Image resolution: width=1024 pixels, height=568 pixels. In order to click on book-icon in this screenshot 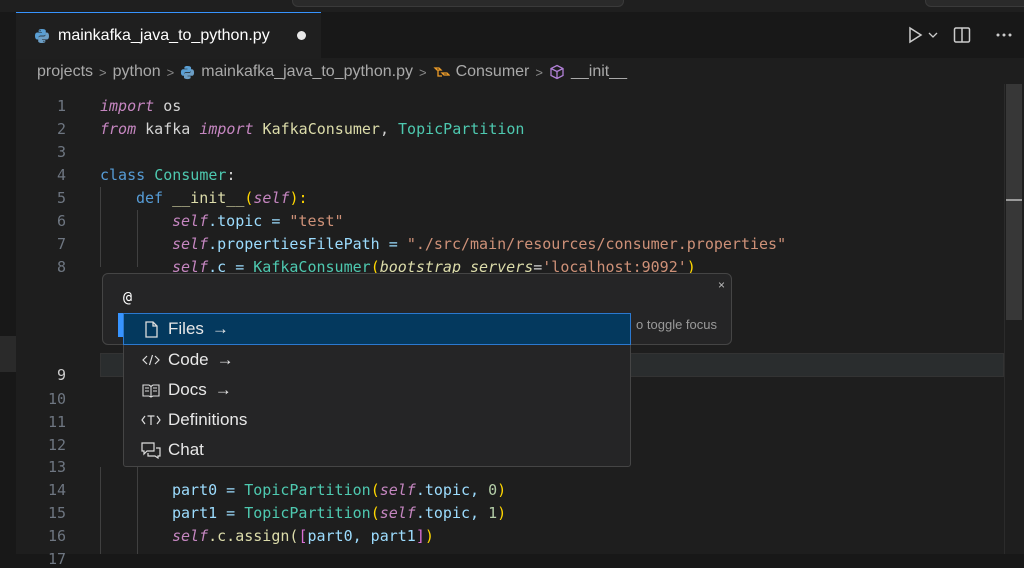, I will do `click(151, 390)`.